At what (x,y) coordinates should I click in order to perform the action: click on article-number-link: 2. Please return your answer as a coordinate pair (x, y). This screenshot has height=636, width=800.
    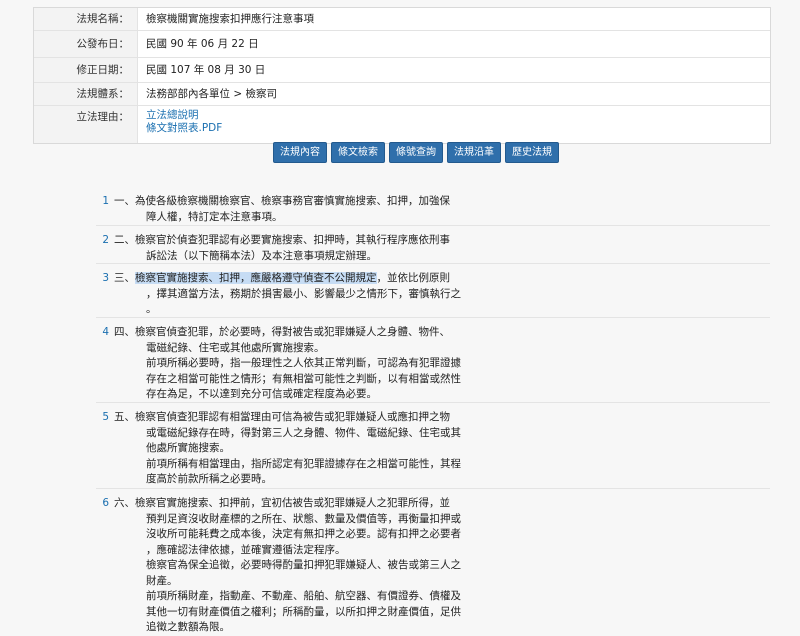
    Looking at the image, I should click on (105, 248).